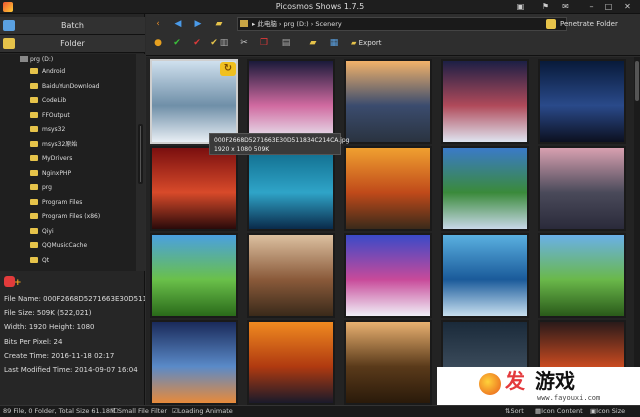  What do you see at coordinates (388, 101) in the screenshot?
I see `thumbnail-dusk-lake` at bounding box center [388, 101].